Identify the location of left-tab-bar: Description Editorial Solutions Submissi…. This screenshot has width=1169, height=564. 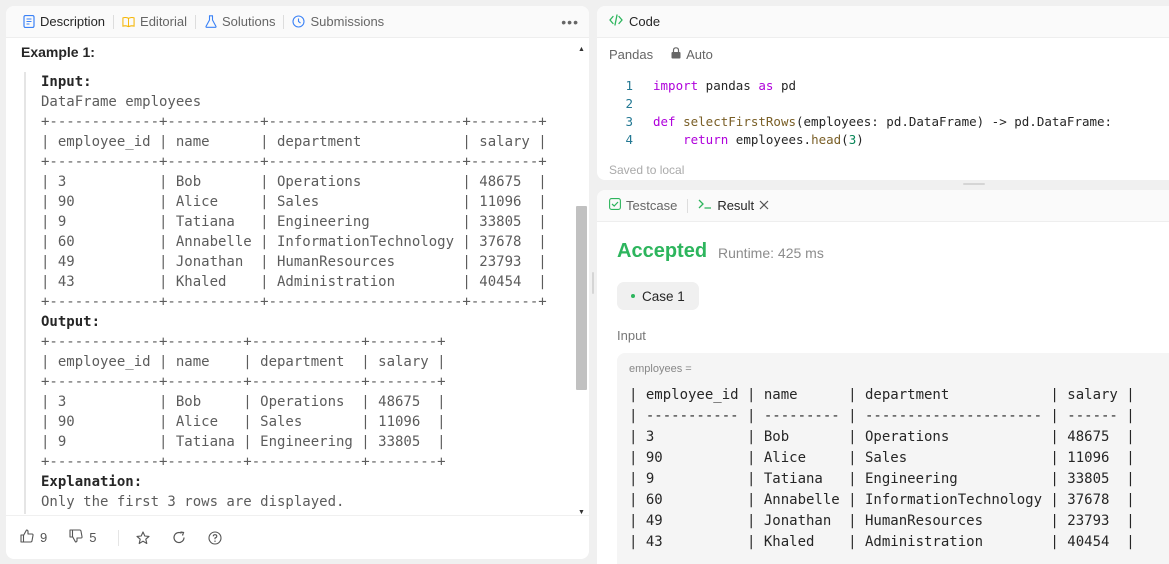
(297, 22).